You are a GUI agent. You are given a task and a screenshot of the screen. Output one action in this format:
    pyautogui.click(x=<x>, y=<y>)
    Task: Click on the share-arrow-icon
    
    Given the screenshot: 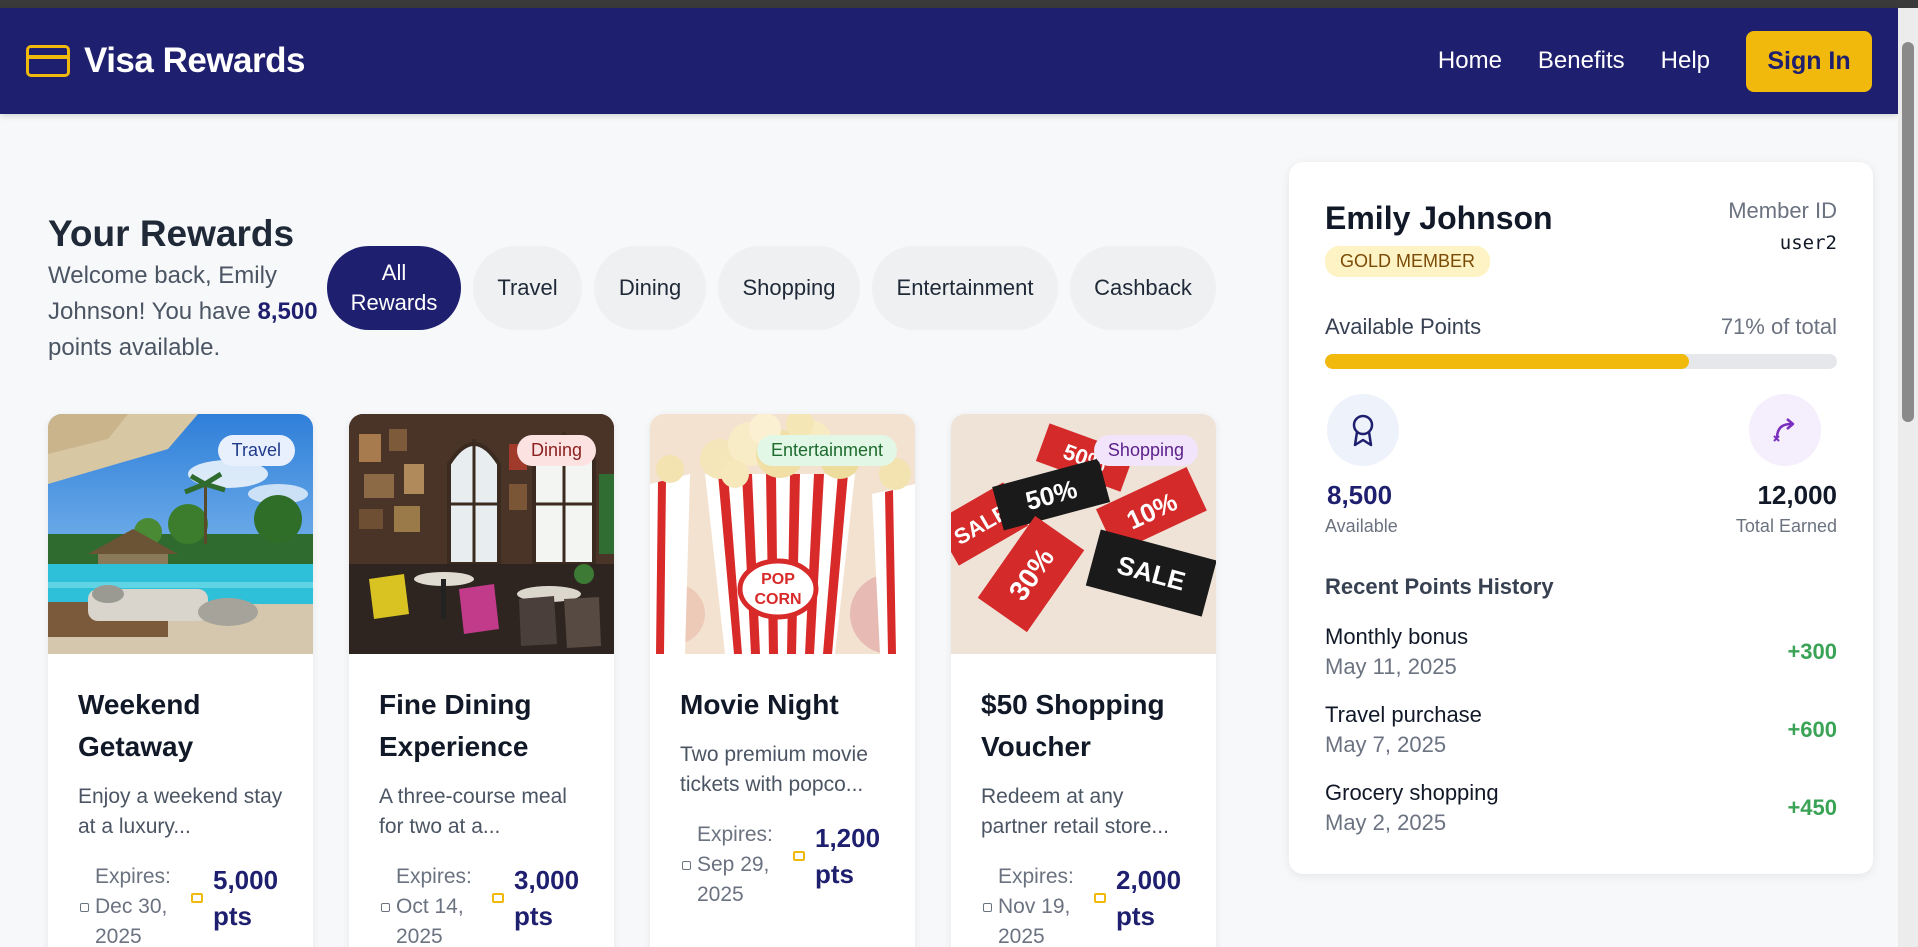 What is the action you would take?
    pyautogui.click(x=1784, y=430)
    